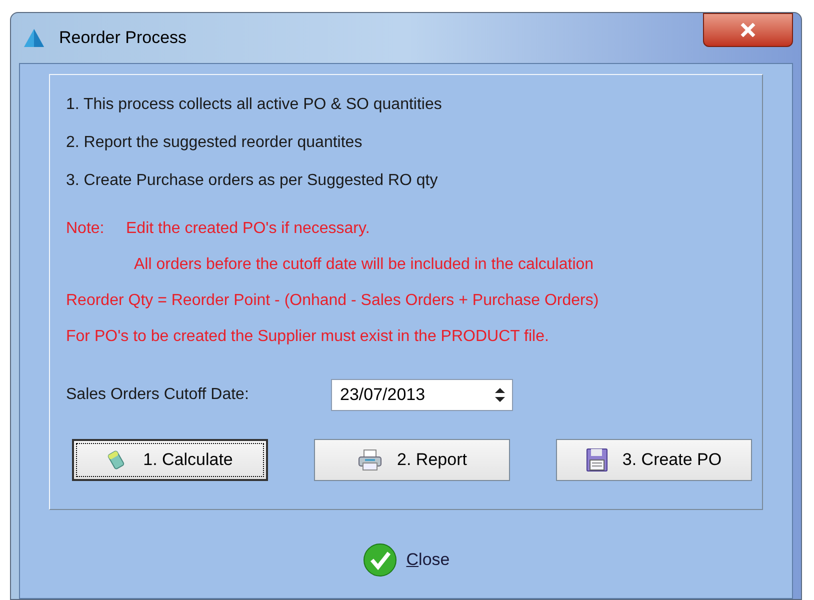 The height and width of the screenshot is (600, 814). Describe the element at coordinates (123, 38) in the screenshot. I see `window-title: Reorder Process` at that location.